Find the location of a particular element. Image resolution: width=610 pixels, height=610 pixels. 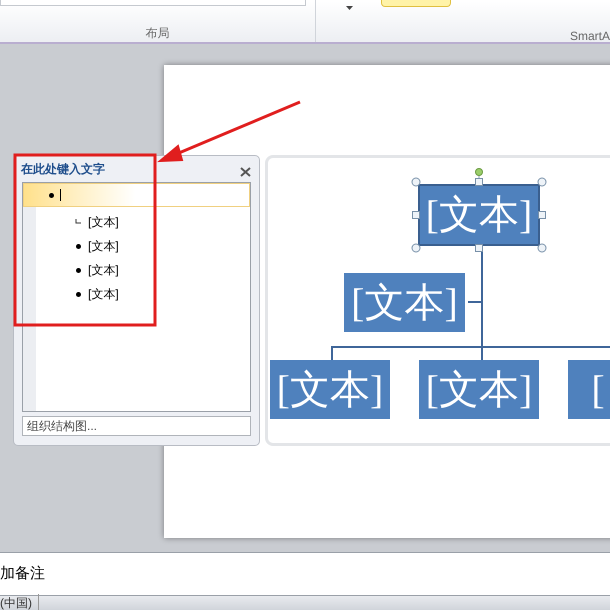

diagram-node: [ is located at coordinates (589, 389).